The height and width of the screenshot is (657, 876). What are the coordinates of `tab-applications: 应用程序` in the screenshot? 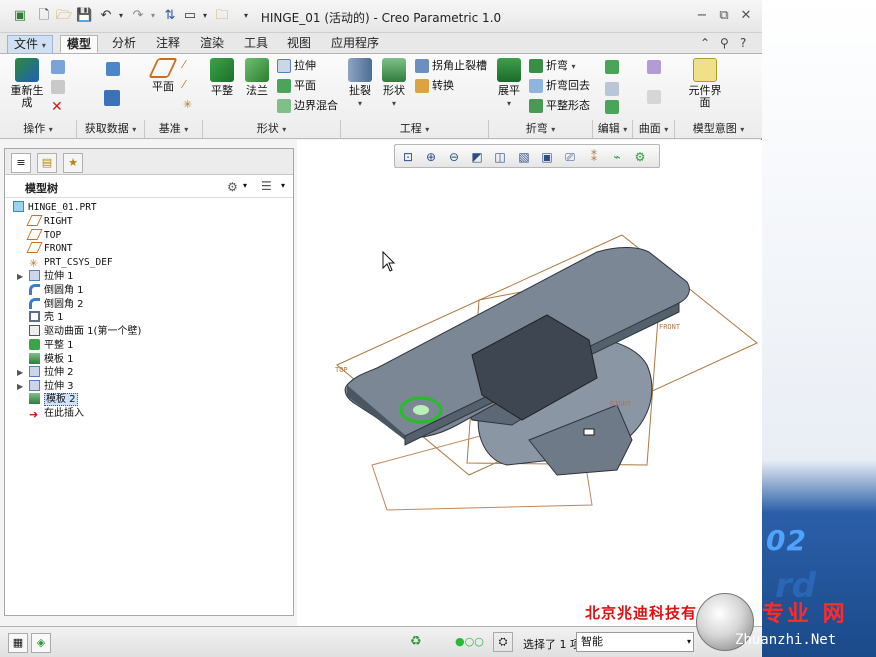 It's located at (355, 44).